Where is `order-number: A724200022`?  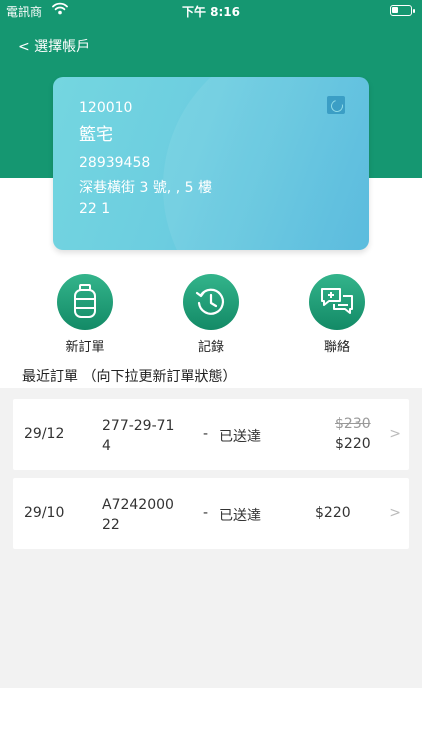 order-number: A724200022 is located at coordinates (138, 515).